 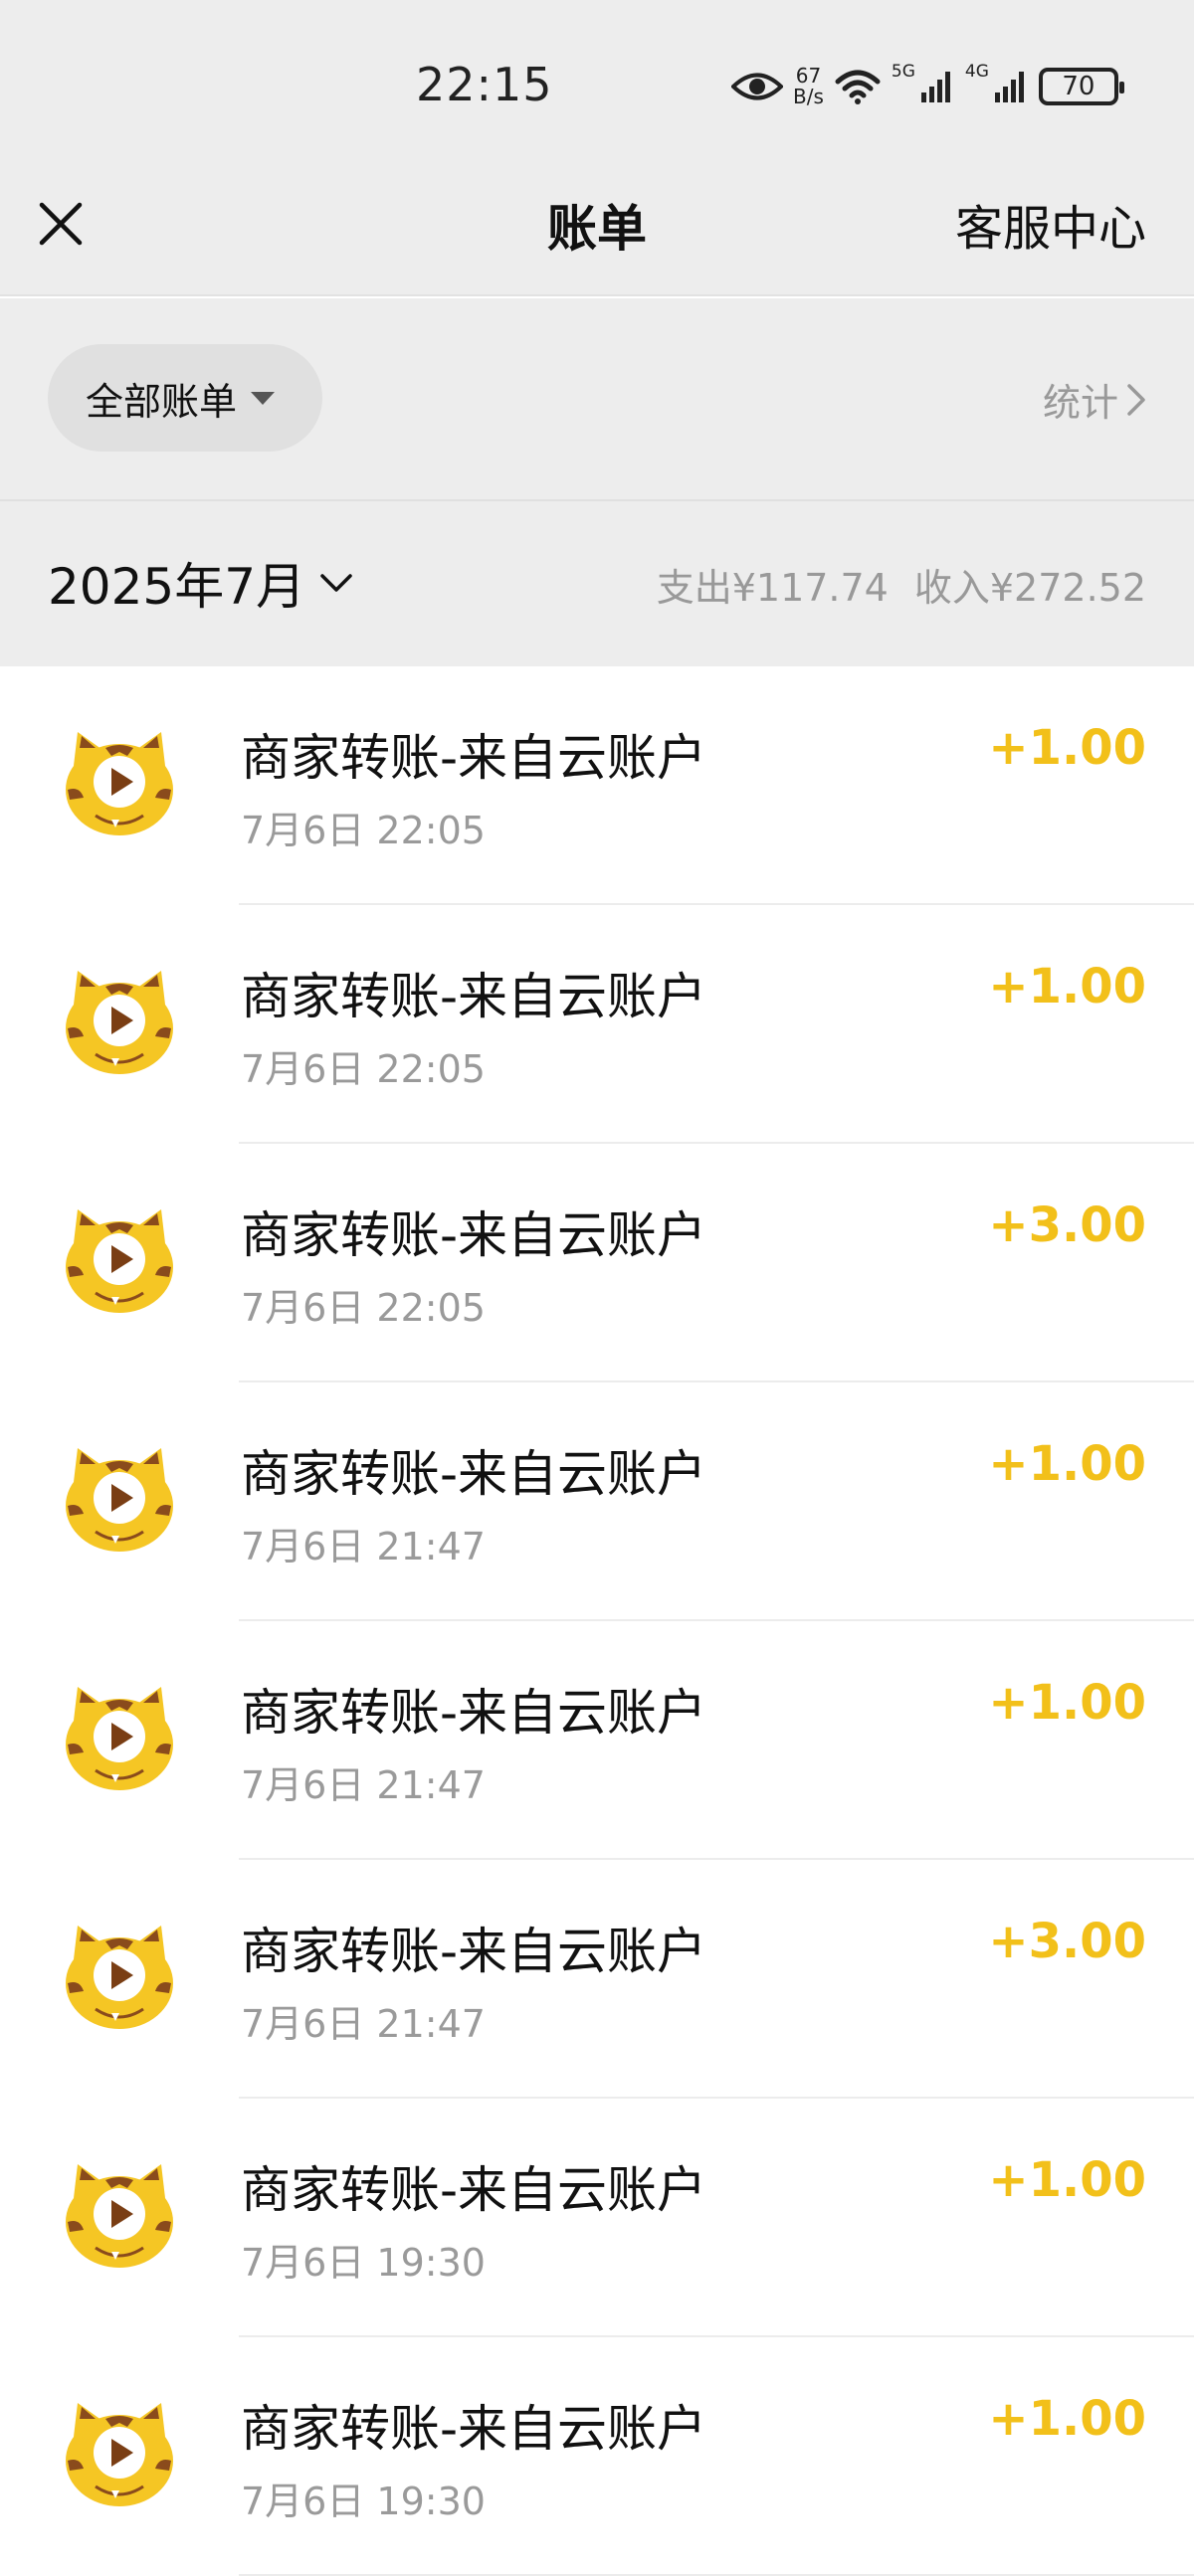 What do you see at coordinates (597, 237) in the screenshot?
I see `nav-bar: 账单 客服中心` at bounding box center [597, 237].